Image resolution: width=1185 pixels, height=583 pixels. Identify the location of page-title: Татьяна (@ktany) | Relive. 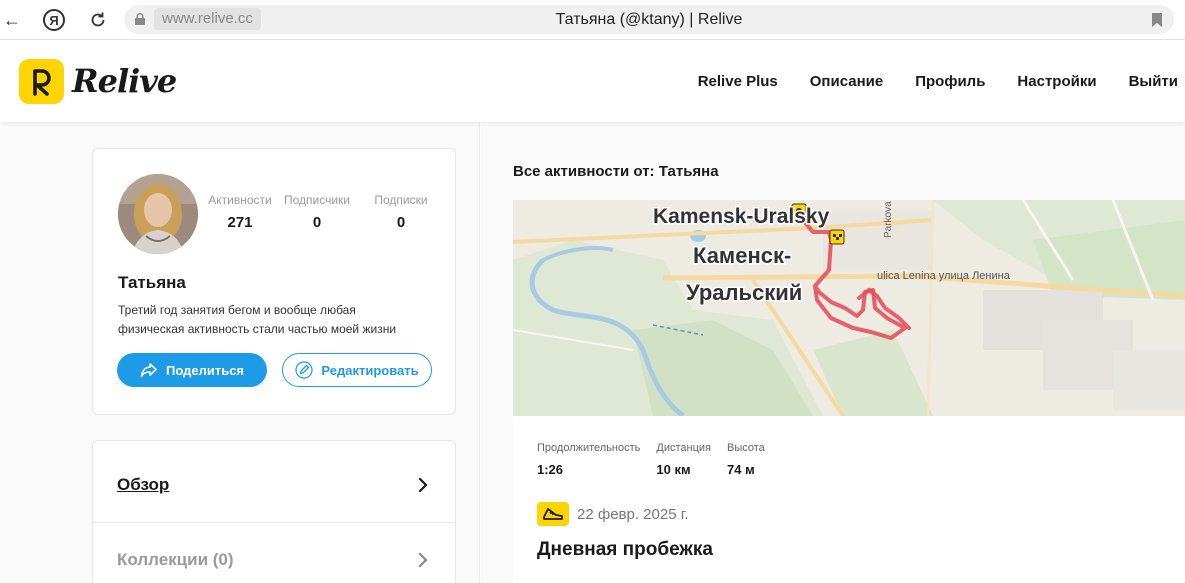
(649, 19).